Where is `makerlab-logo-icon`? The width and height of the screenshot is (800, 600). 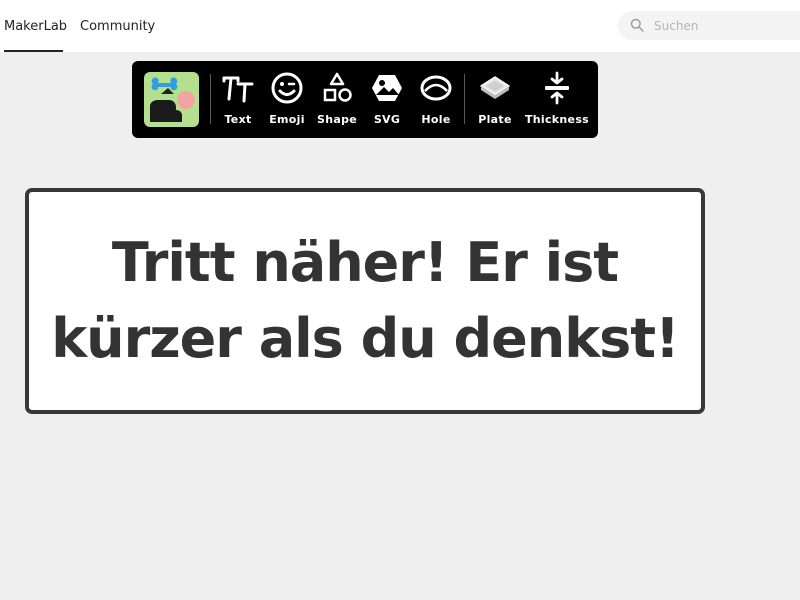 makerlab-logo-icon is located at coordinates (172, 99).